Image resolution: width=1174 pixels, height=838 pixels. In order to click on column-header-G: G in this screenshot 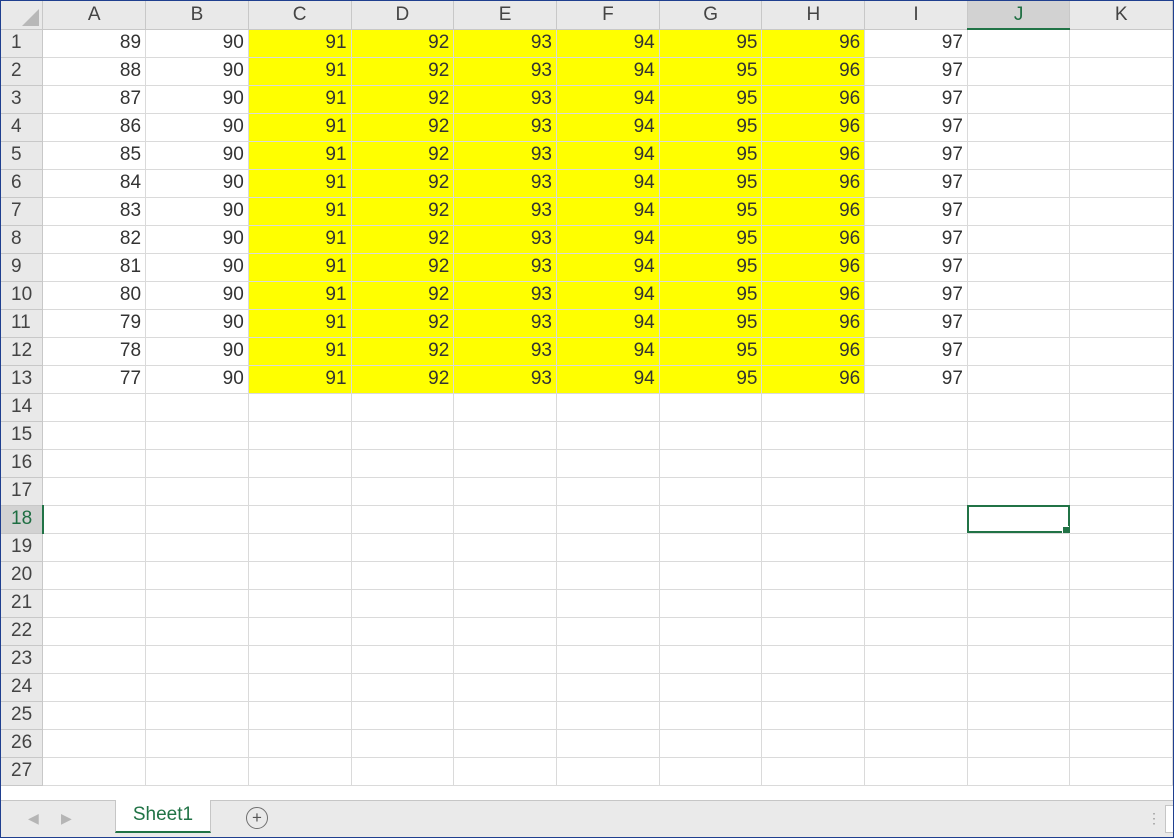, I will do `click(711, 15)`.